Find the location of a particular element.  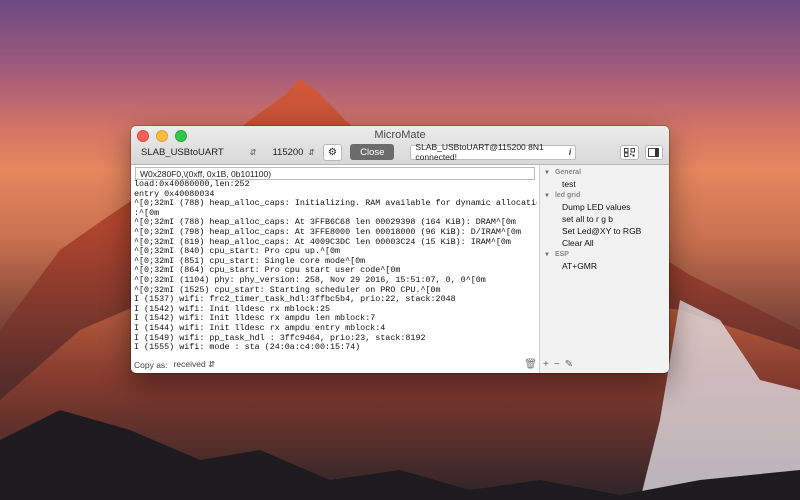

toggle-sidebar-button is located at coordinates (653, 152).